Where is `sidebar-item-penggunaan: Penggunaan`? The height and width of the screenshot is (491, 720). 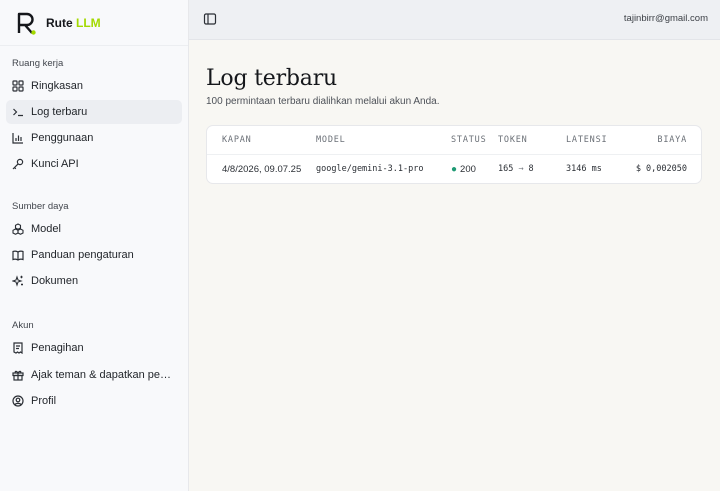 sidebar-item-penggunaan: Penggunaan is located at coordinates (94, 138).